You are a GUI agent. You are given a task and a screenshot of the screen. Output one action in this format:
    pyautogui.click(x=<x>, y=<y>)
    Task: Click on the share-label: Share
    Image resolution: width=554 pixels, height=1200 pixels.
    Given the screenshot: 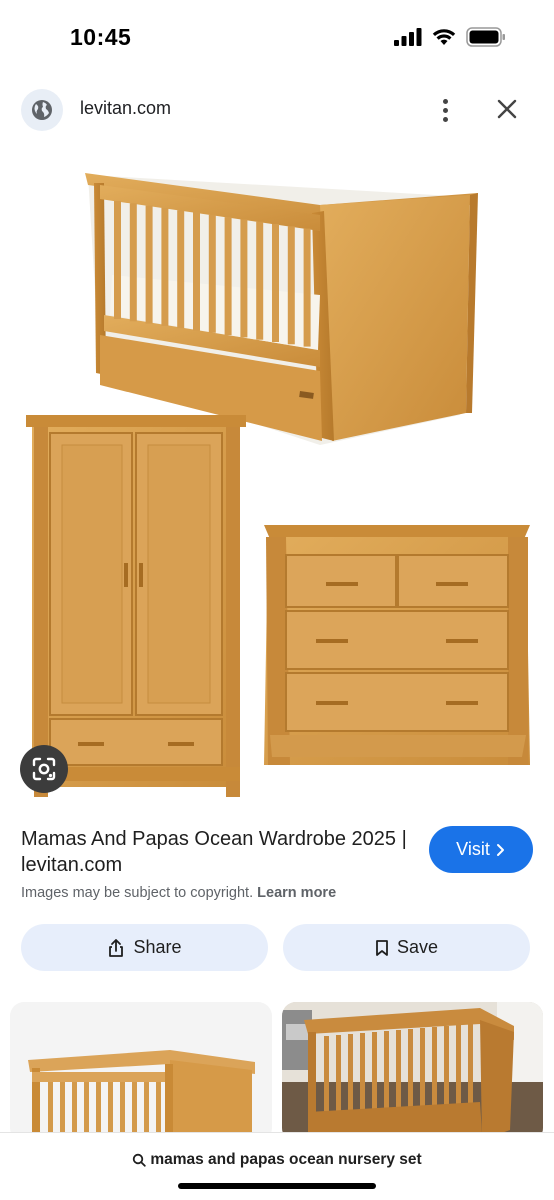 What is the action you would take?
    pyautogui.click(x=157, y=947)
    